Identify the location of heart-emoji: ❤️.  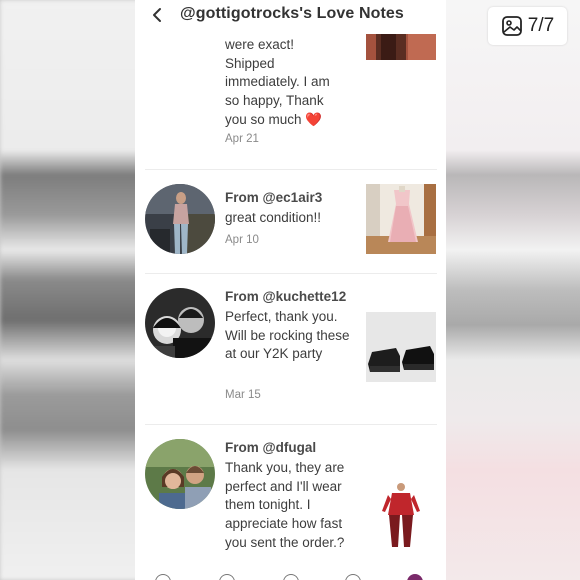
(314, 119).